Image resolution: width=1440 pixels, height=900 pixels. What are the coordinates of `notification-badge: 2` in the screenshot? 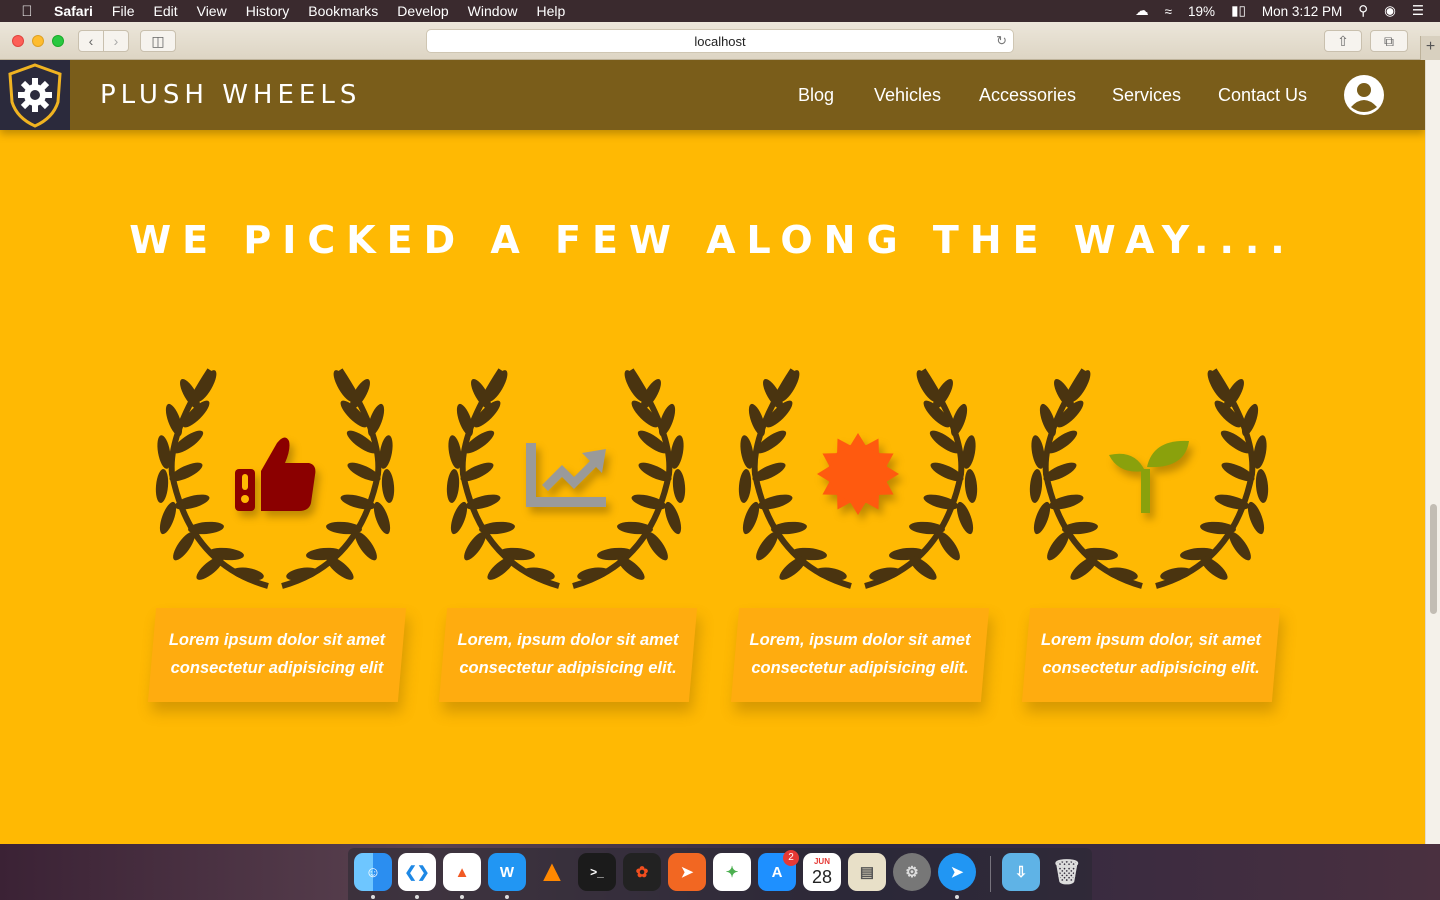 It's located at (791, 858).